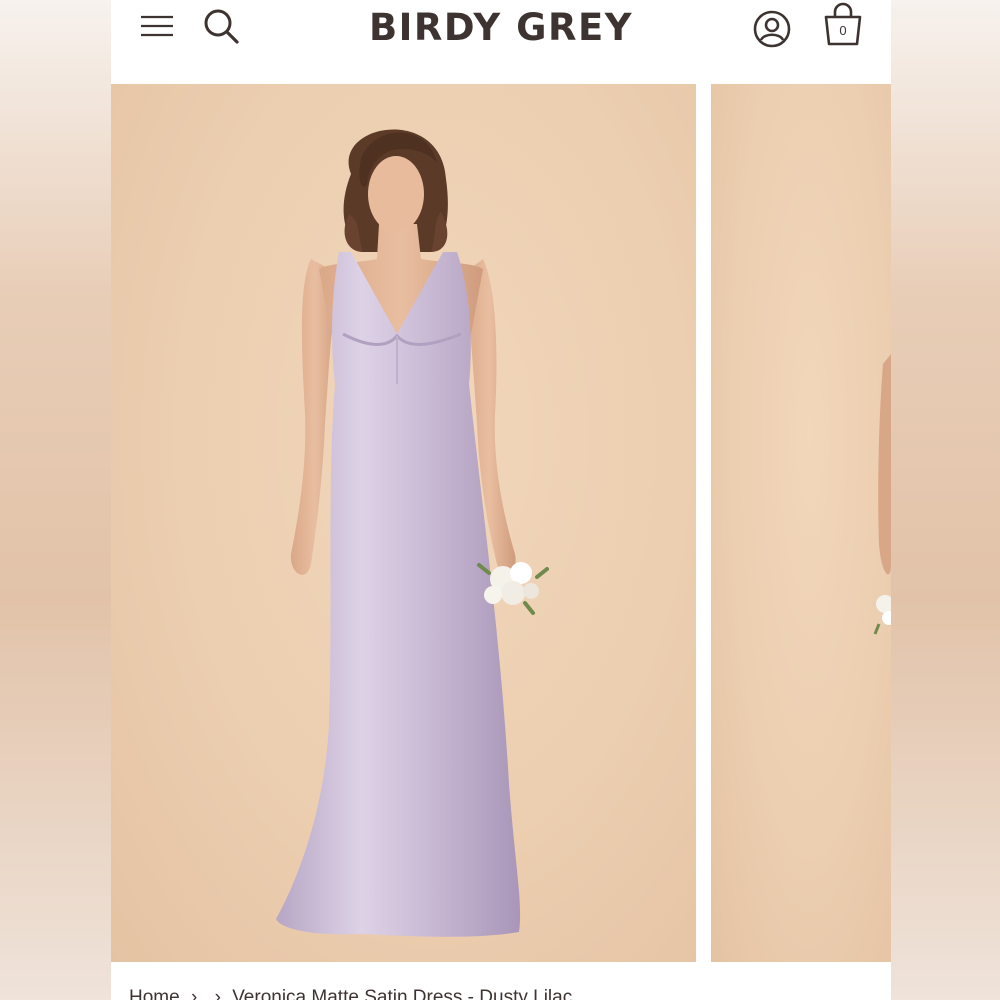 The width and height of the screenshot is (1000, 1000). I want to click on account-icon, so click(772, 31).